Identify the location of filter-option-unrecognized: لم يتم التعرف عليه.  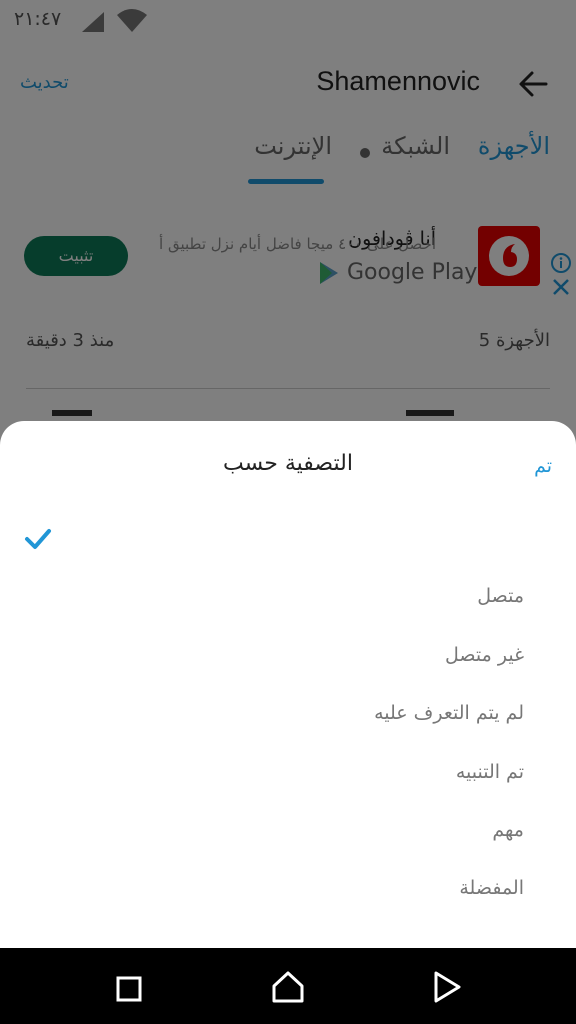
(449, 713).